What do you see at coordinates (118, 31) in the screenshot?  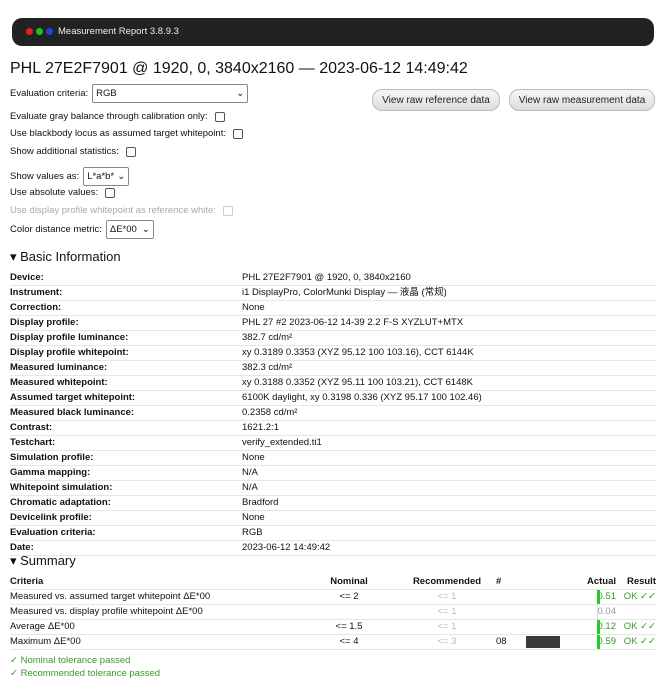 I see `window-title: Measurement Report 3.8.9.3` at bounding box center [118, 31].